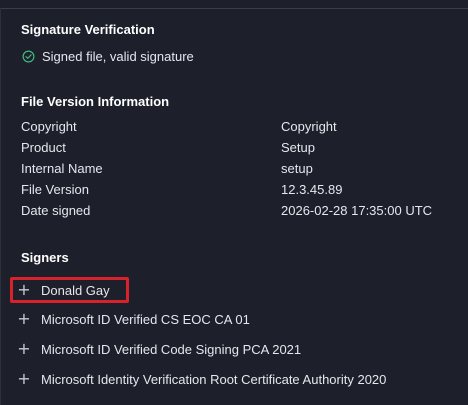 Image resolution: width=468 pixels, height=405 pixels. I want to click on signer-microsoft-id-verified-cs-eoc-ca-01: + Microsoft ID Verified CS EOC CA 01, so click(234, 319).